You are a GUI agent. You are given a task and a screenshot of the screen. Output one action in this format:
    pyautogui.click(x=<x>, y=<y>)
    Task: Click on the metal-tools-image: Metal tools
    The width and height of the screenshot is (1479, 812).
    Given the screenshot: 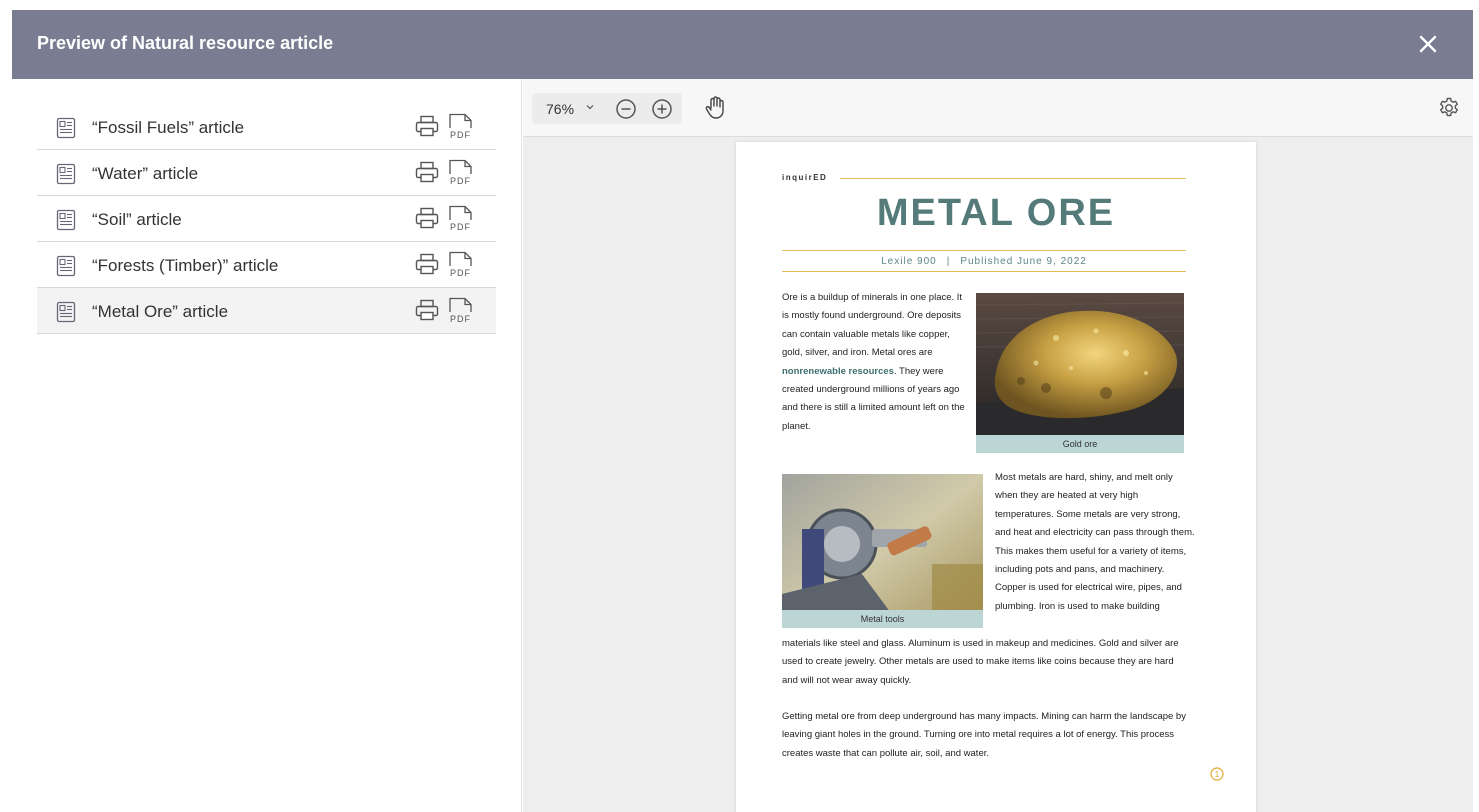 What is the action you would take?
    pyautogui.click(x=882, y=551)
    